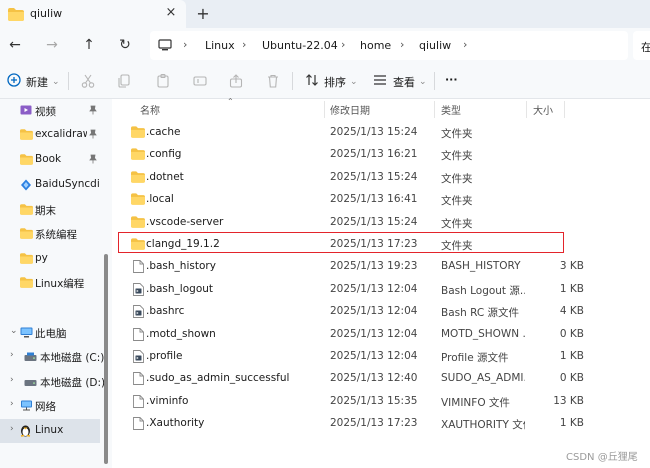 Image resolution: width=650 pixels, height=468 pixels. What do you see at coordinates (374, 154) in the screenshot?
I see `modified-date: 2025/1/13 16:21` at bounding box center [374, 154].